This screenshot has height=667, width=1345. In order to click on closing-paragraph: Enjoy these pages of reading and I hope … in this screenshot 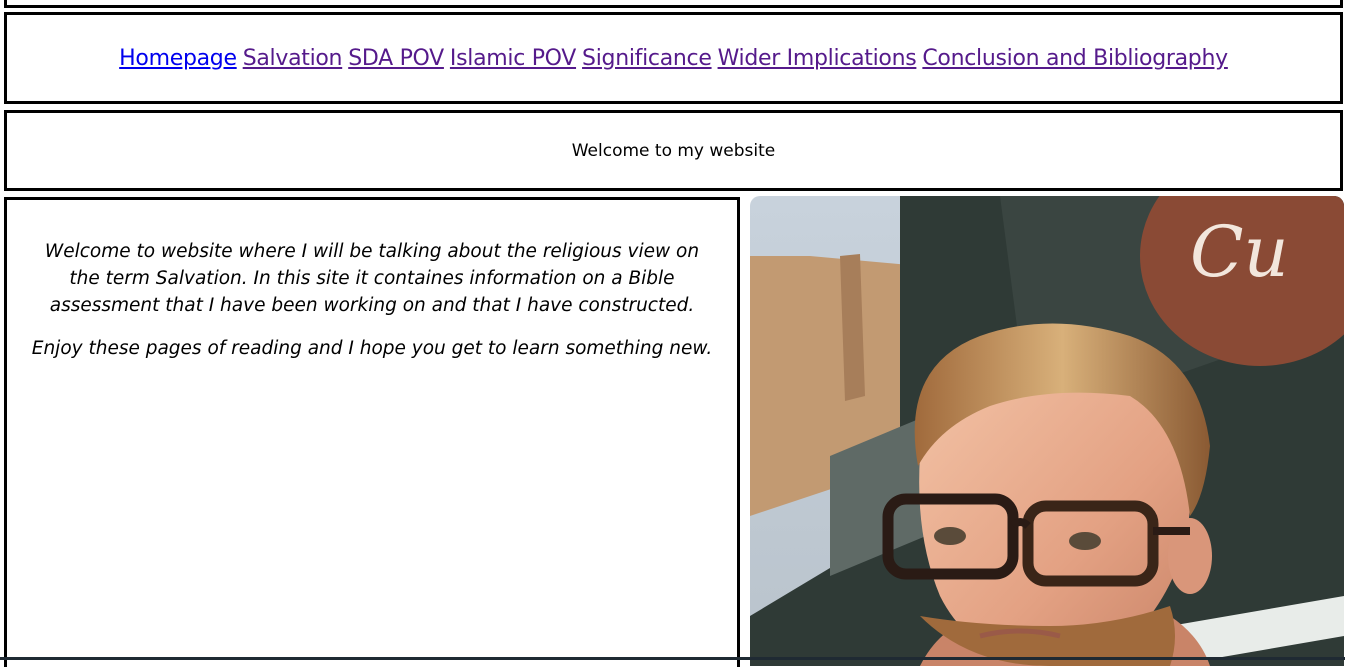, I will do `click(372, 348)`.